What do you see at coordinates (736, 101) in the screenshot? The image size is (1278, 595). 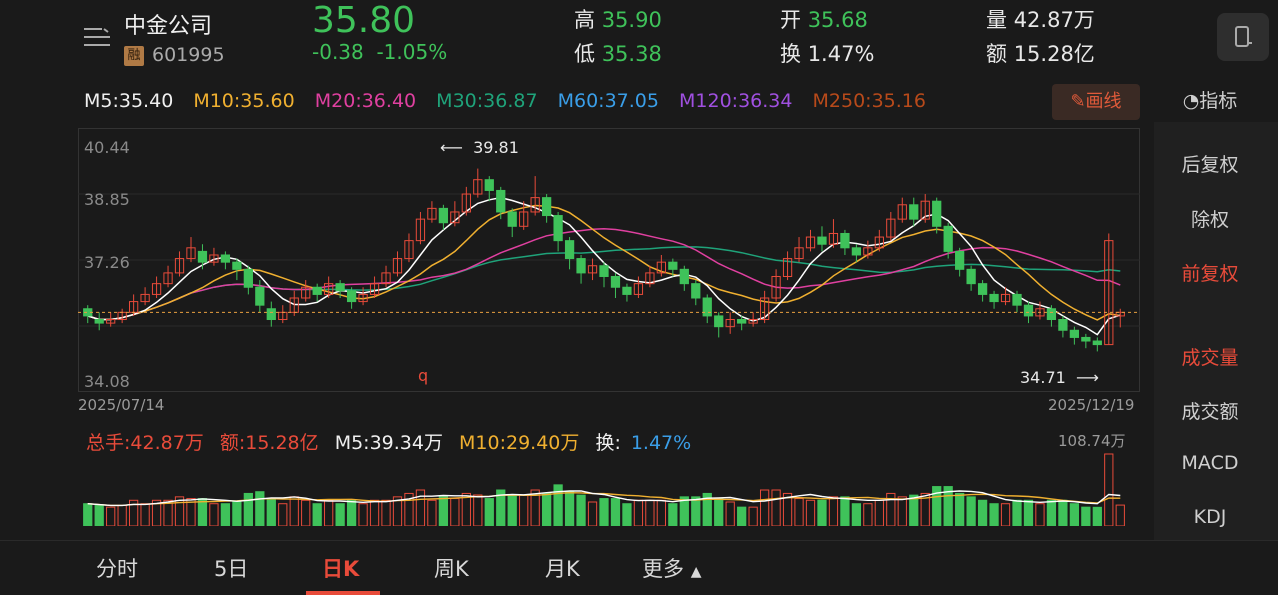 I see `ma120-label: M120:36.34` at bounding box center [736, 101].